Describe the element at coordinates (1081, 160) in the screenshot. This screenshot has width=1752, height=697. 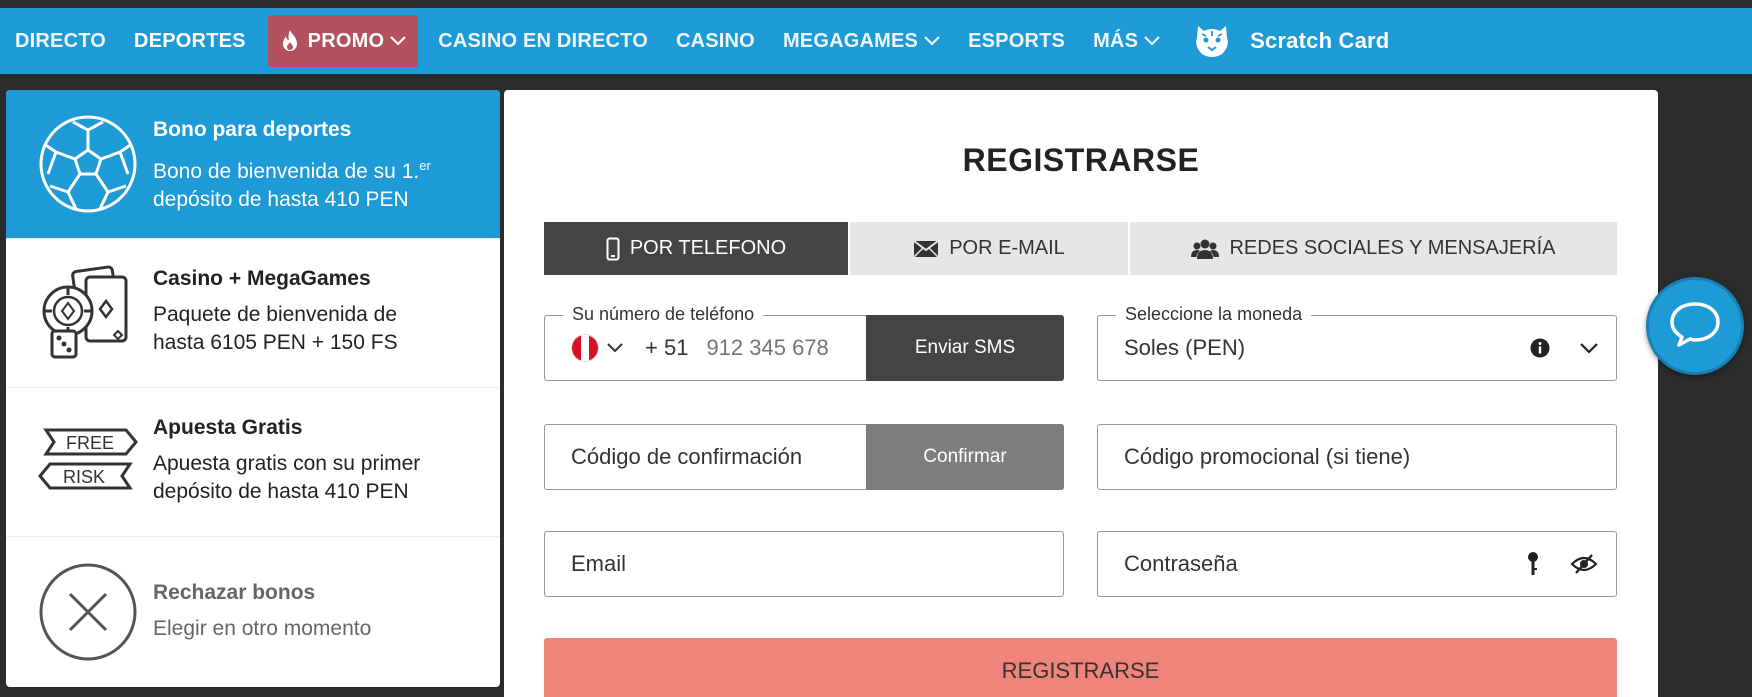
I see `register-title: REGISTRARSE` at that location.